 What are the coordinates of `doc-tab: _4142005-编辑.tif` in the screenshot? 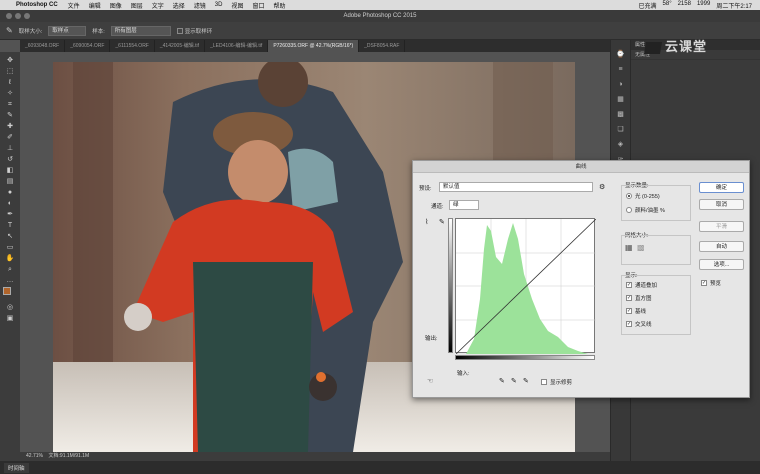 It's located at (180, 46).